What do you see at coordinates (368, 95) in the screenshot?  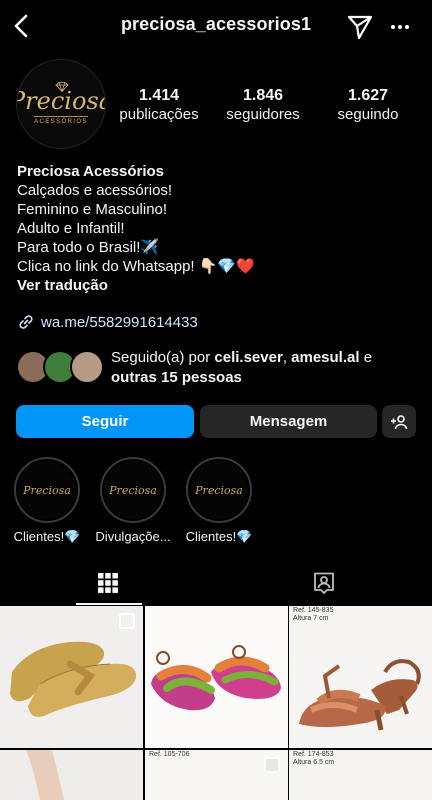 I see `stat-value: 1.627` at bounding box center [368, 95].